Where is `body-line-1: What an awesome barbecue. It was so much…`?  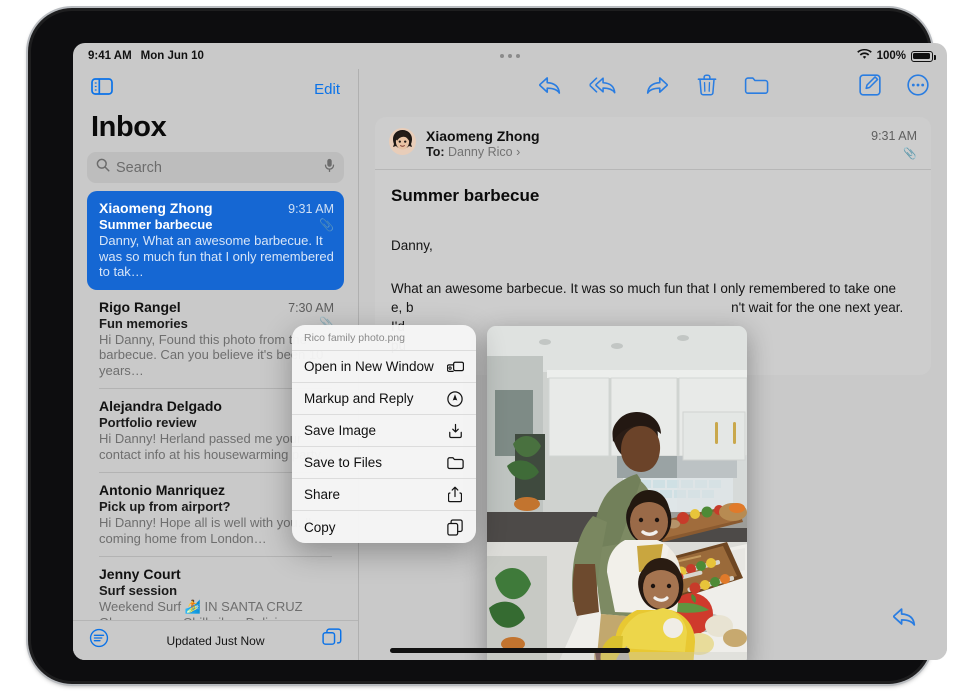 body-line-1: What an awesome barbecue. It was so much… is located at coordinates (644, 288).